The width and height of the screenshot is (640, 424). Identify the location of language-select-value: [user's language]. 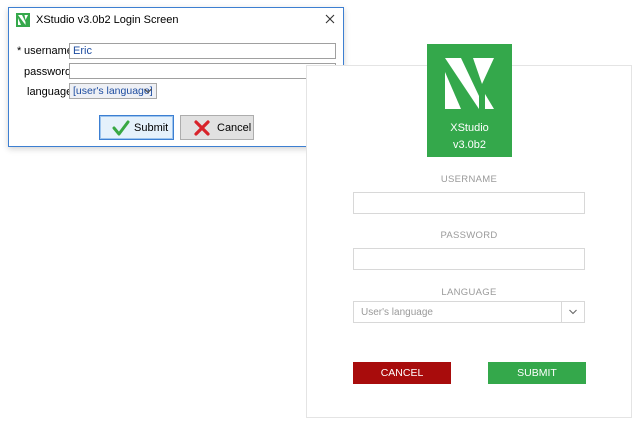
(113, 91).